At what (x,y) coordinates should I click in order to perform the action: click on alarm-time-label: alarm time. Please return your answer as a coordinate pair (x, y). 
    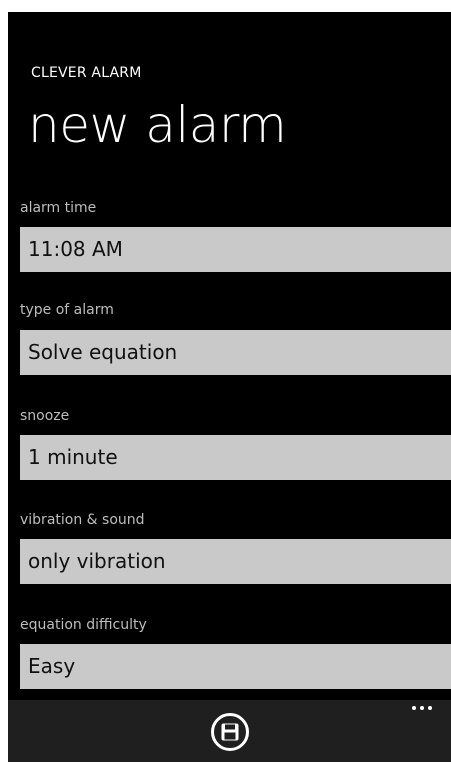
    Looking at the image, I should click on (58, 208).